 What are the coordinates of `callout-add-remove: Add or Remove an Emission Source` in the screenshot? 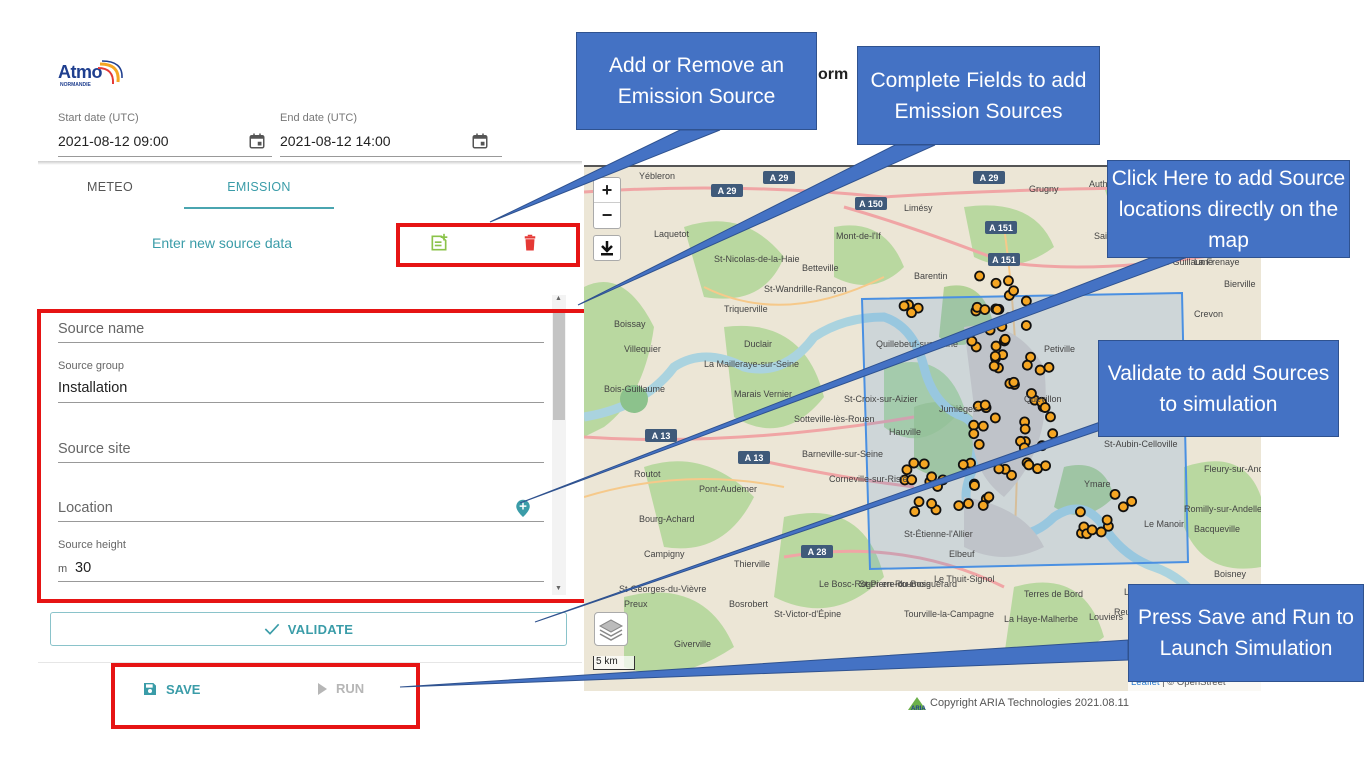 It's located at (696, 81).